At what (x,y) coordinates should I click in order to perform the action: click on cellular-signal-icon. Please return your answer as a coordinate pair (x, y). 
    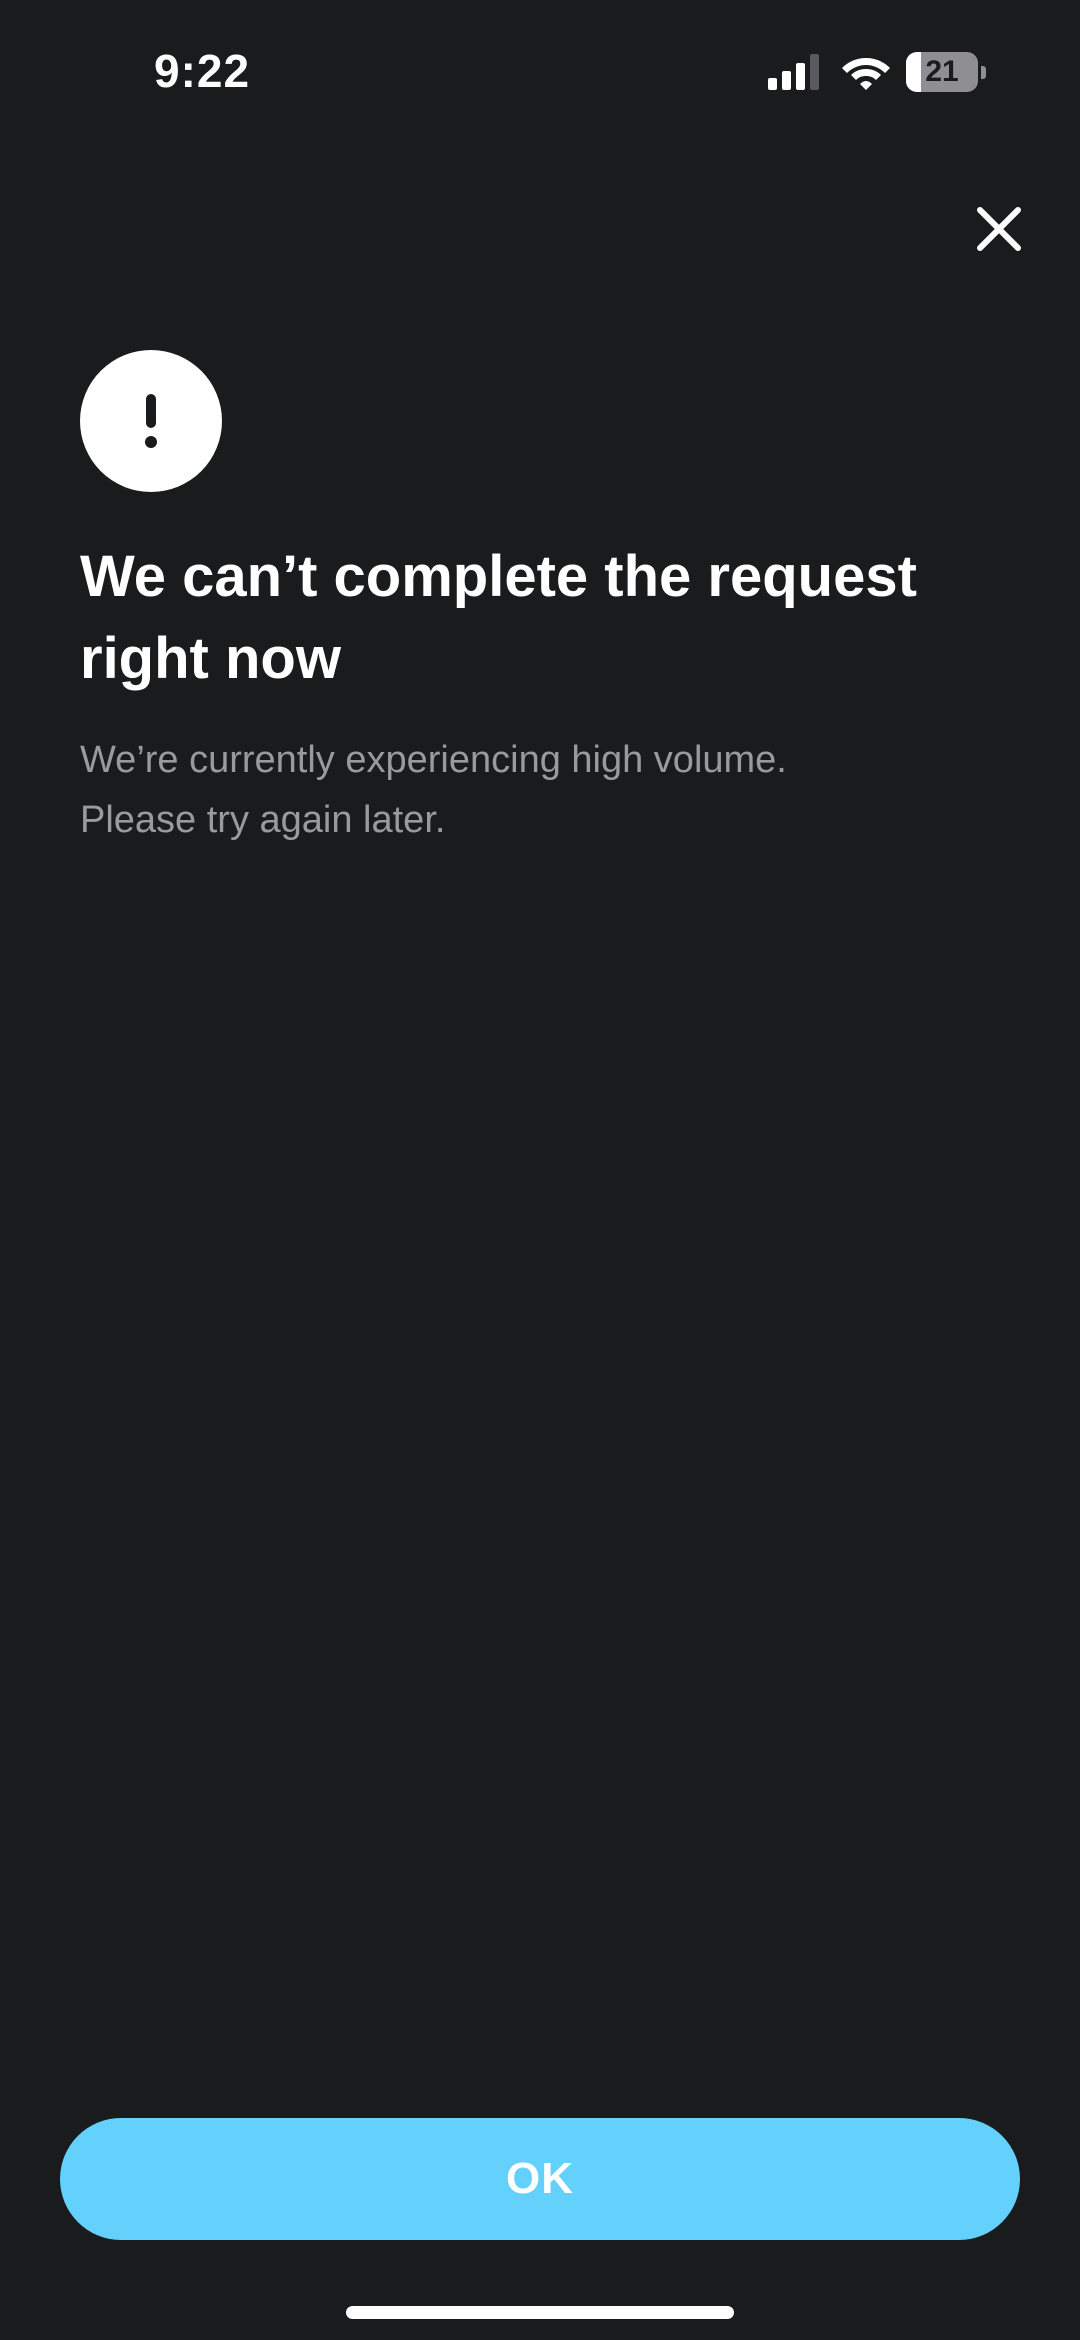
    Looking at the image, I should click on (793, 72).